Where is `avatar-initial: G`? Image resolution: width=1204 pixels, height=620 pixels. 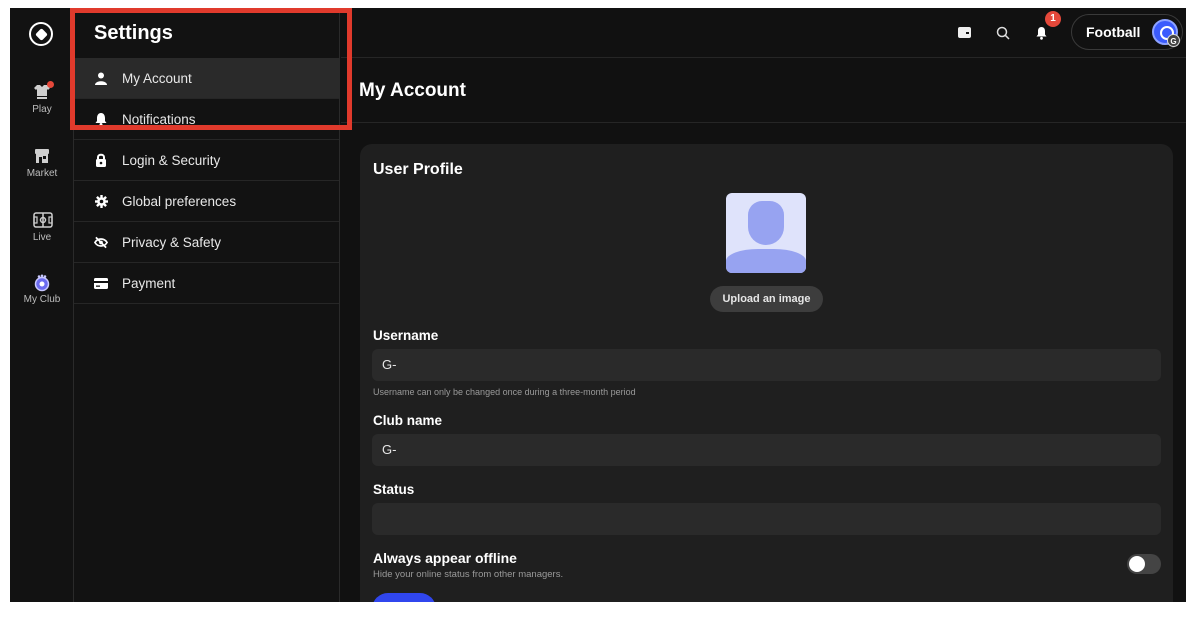 avatar-initial: G is located at coordinates (1173, 40).